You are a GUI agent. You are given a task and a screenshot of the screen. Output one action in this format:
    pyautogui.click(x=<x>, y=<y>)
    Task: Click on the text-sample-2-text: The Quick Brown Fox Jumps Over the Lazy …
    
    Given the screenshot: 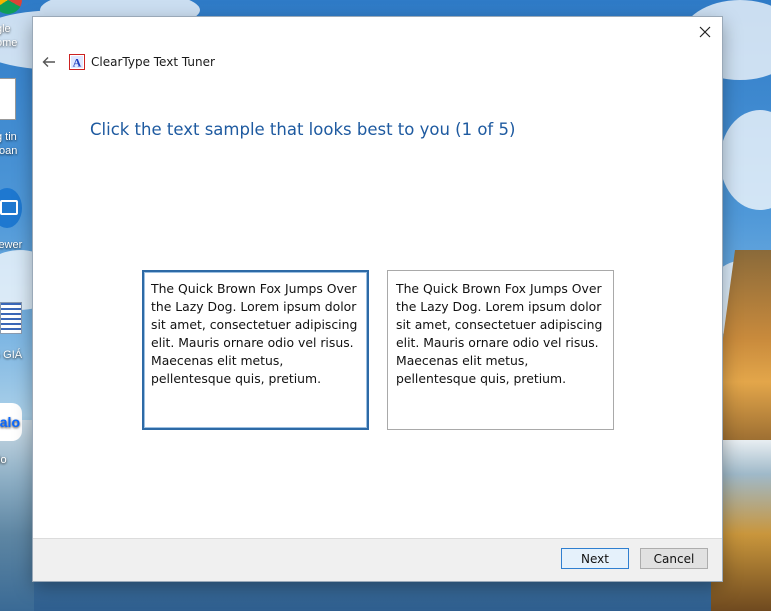 What is the action you would take?
    pyautogui.click(x=499, y=333)
    